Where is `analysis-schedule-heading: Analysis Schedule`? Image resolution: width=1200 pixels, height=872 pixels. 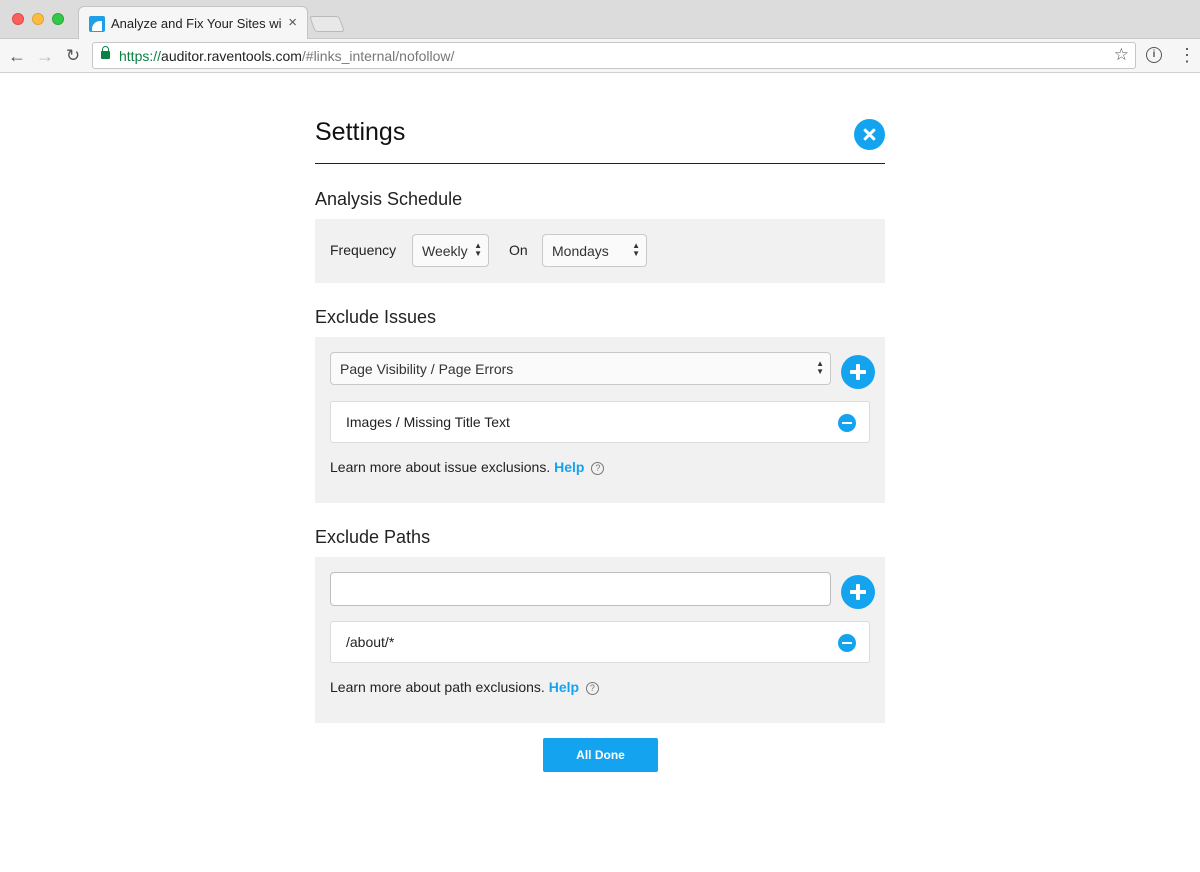
analysis-schedule-heading: Analysis Schedule is located at coordinates (389, 199).